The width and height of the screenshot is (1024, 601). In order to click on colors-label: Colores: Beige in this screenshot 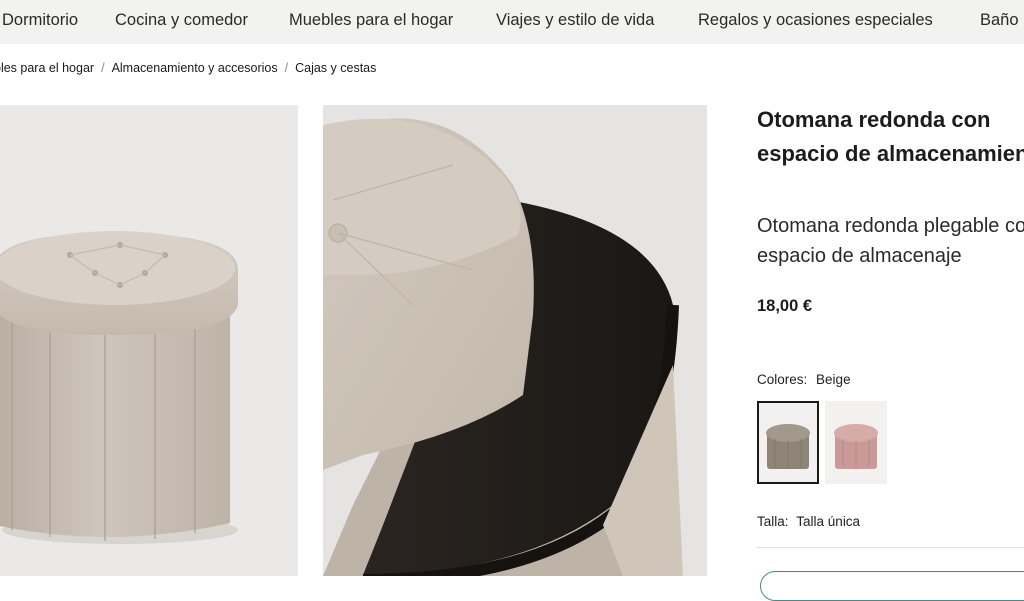, I will do `click(804, 379)`.